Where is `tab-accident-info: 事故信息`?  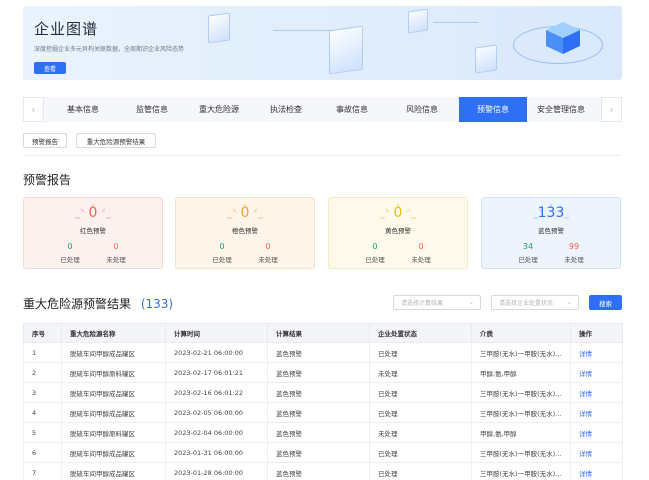
tab-accident-info: 事故信息 is located at coordinates (352, 109).